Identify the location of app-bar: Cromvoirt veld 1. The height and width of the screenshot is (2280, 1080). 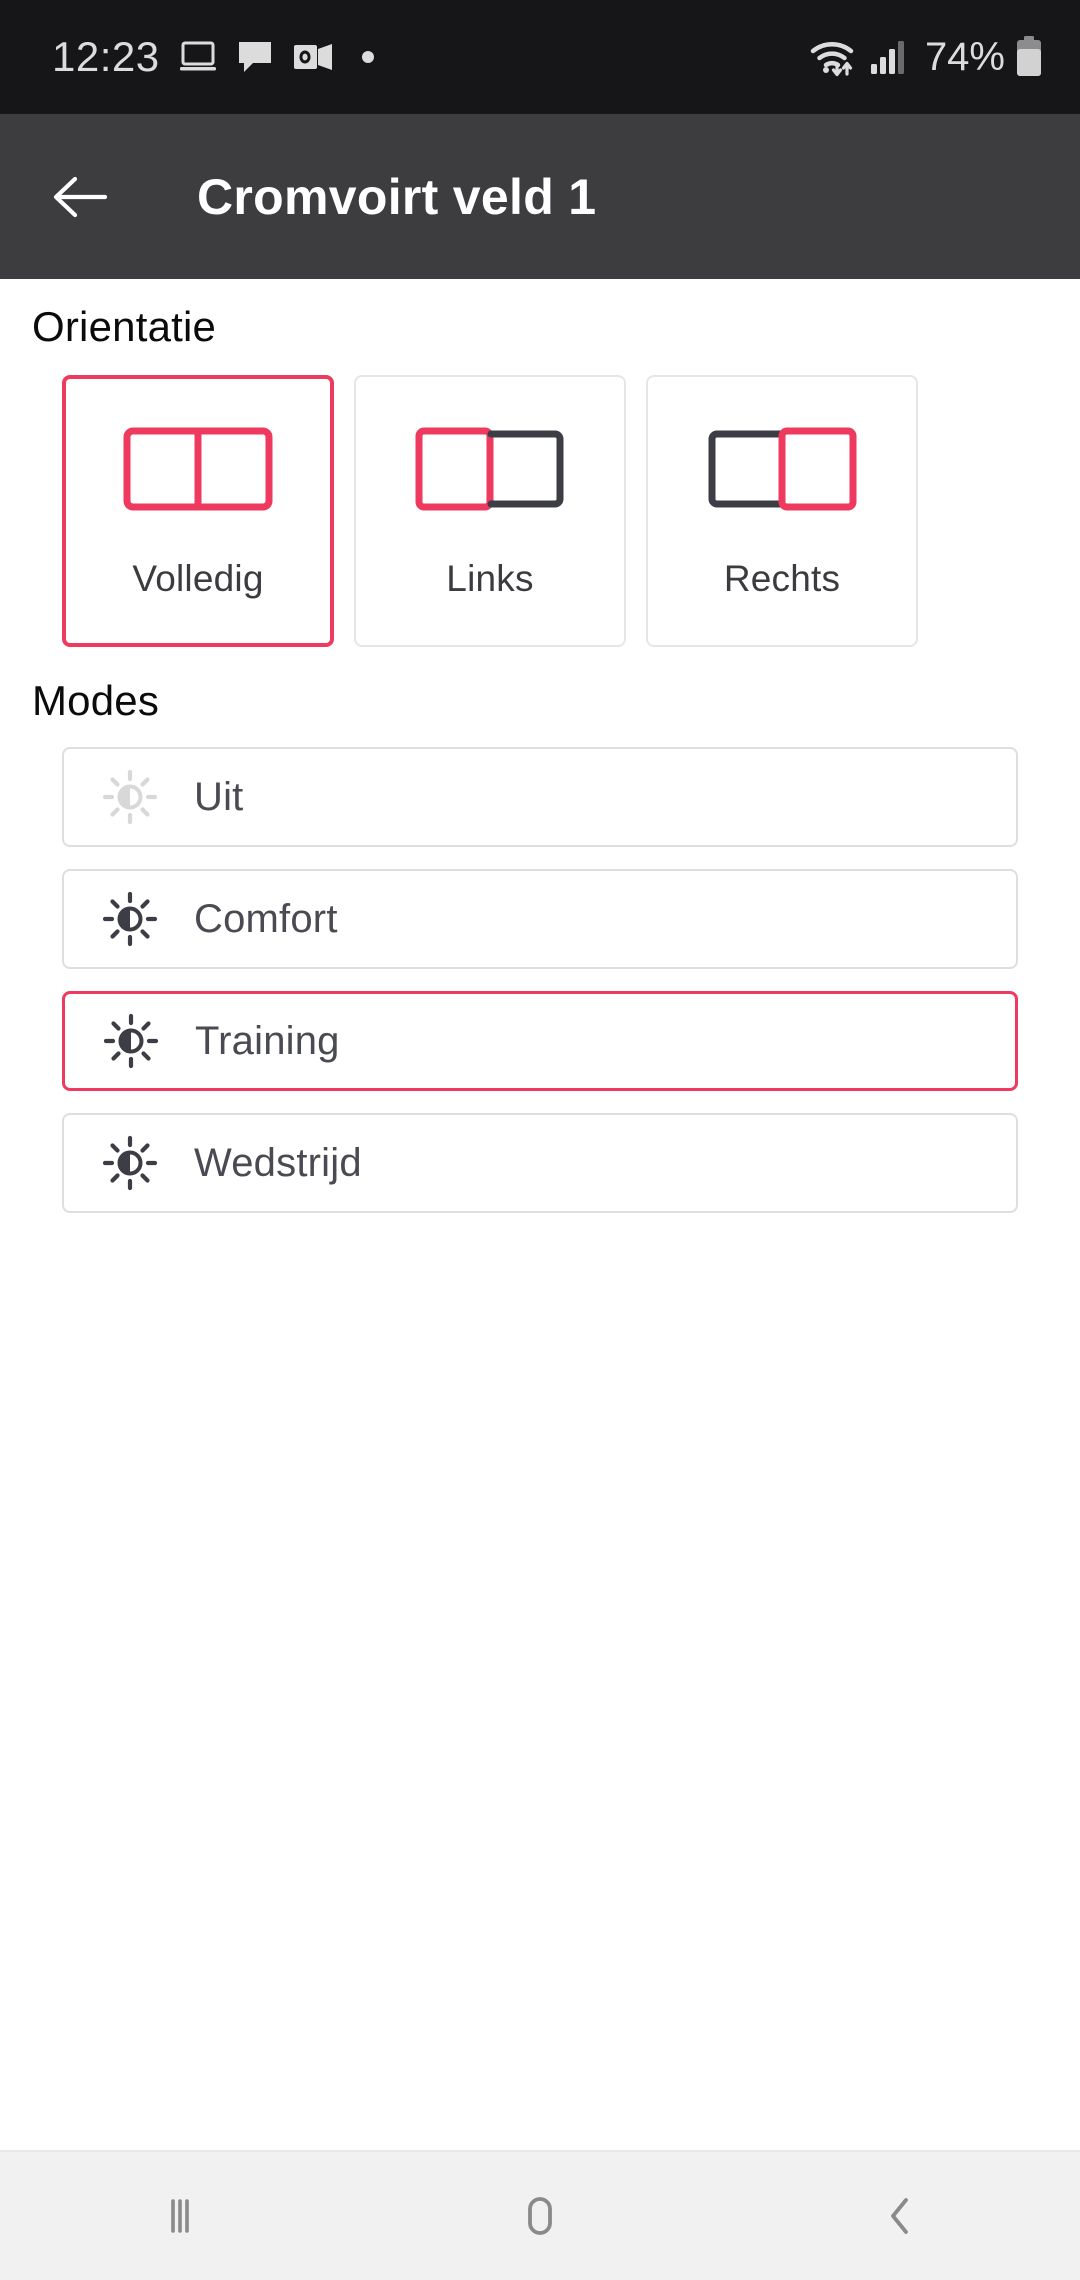
(540, 196).